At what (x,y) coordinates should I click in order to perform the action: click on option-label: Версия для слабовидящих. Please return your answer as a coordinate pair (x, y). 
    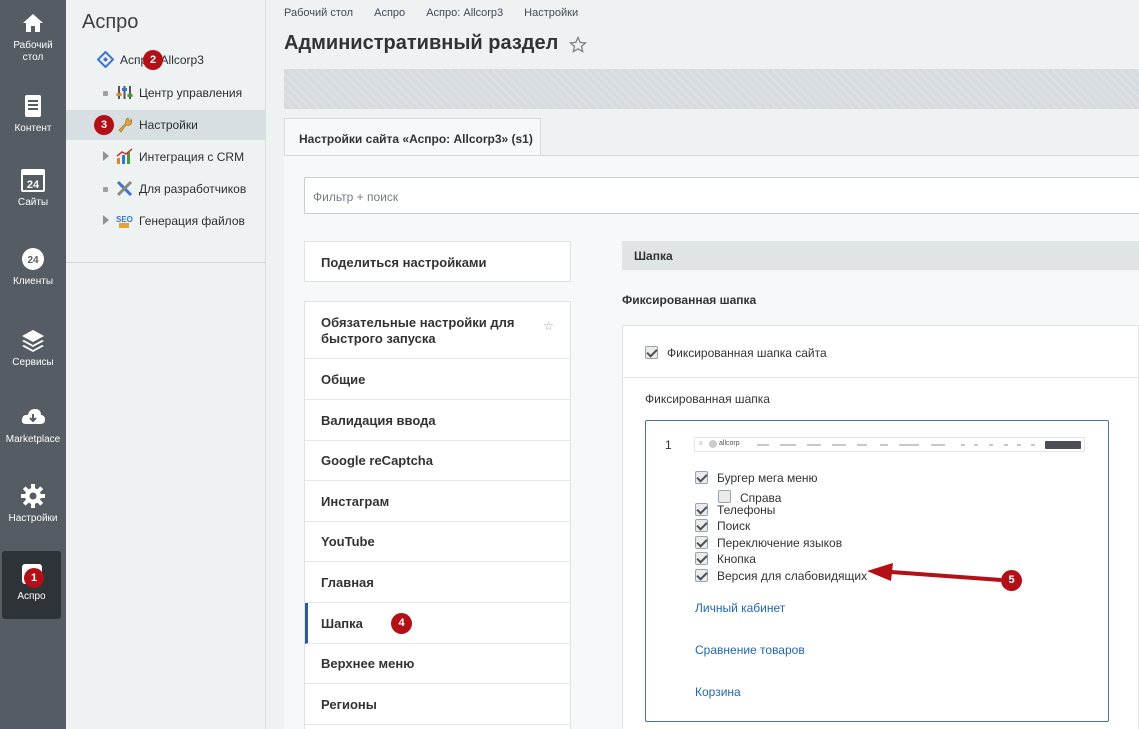
    Looking at the image, I should click on (792, 576).